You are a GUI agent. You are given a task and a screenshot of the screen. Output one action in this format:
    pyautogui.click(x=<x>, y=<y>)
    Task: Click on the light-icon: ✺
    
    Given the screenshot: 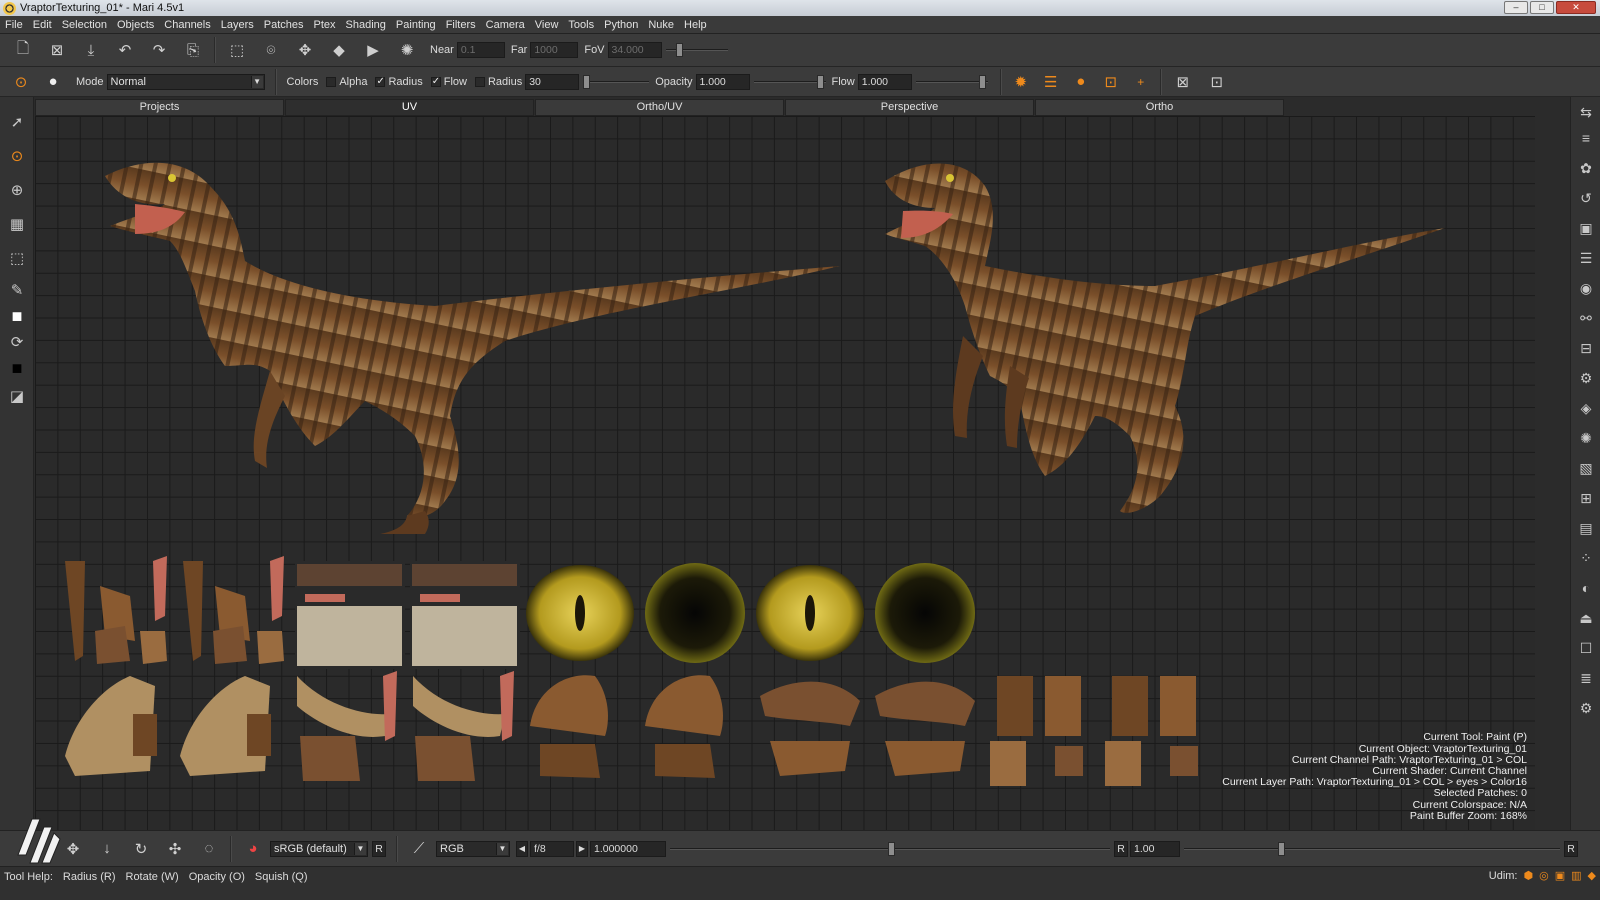 What is the action you would take?
    pyautogui.click(x=407, y=50)
    